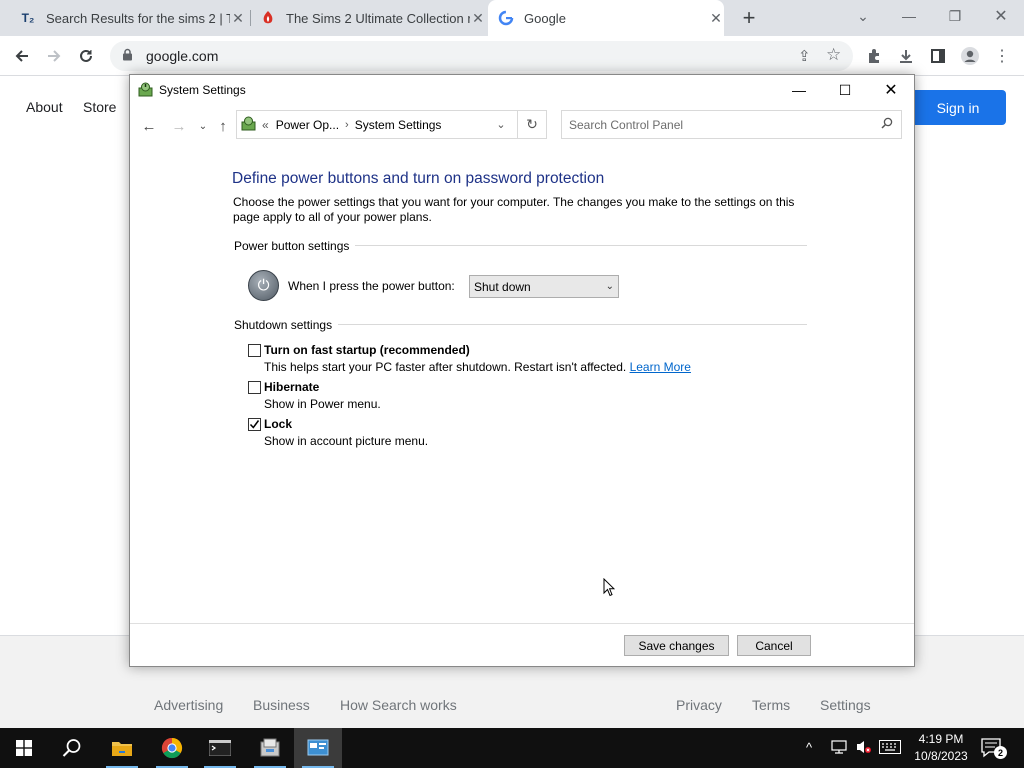 This screenshot has width=1024, height=768. I want to click on bookmark-star-icon: ☆, so click(833, 55).